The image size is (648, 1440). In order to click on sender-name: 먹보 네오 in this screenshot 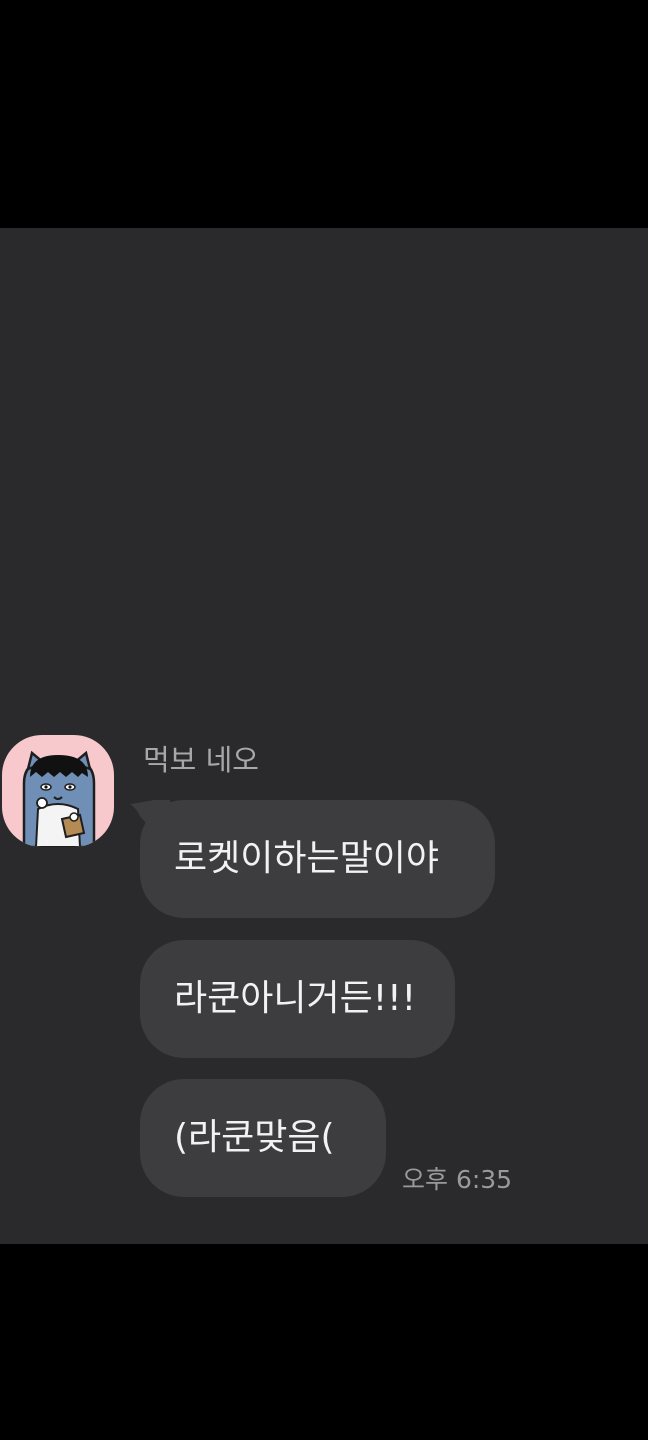, I will do `click(201, 760)`.